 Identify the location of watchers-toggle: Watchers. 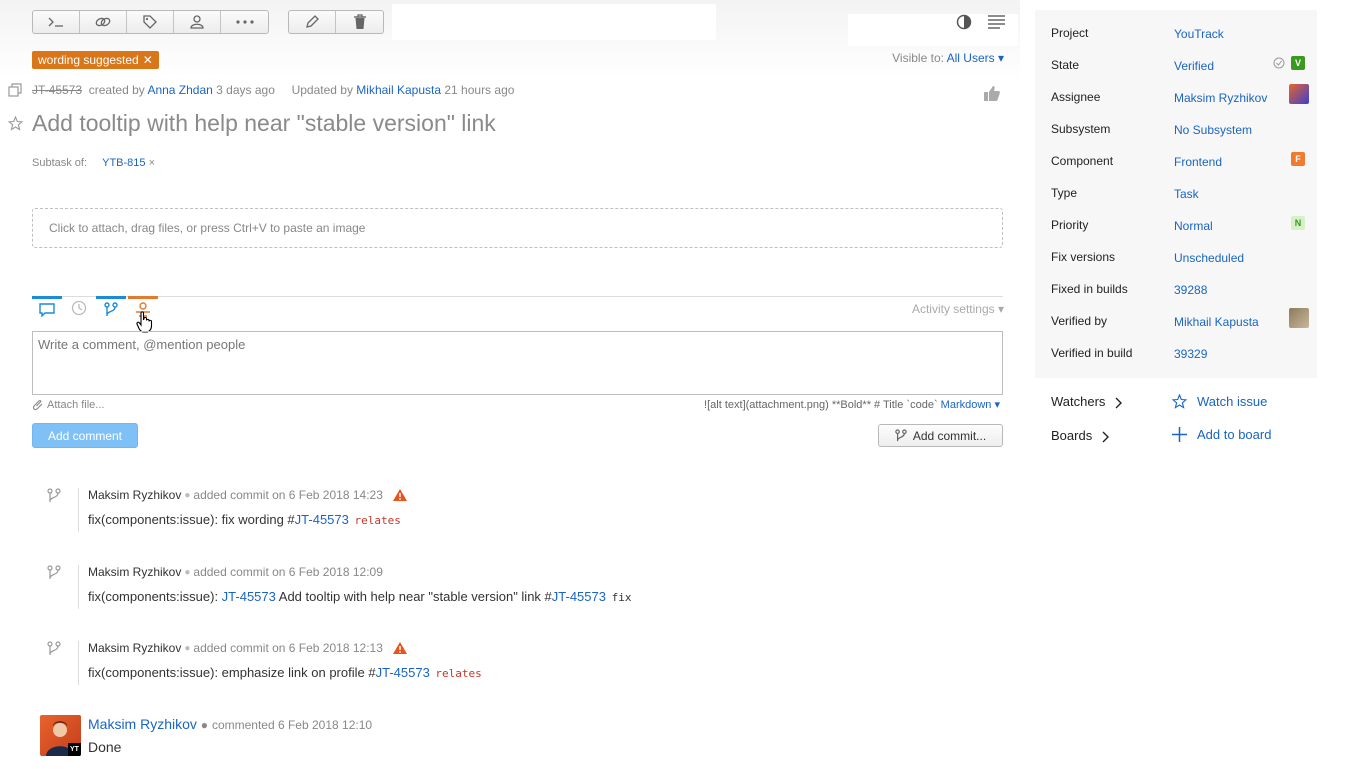
(1087, 401).